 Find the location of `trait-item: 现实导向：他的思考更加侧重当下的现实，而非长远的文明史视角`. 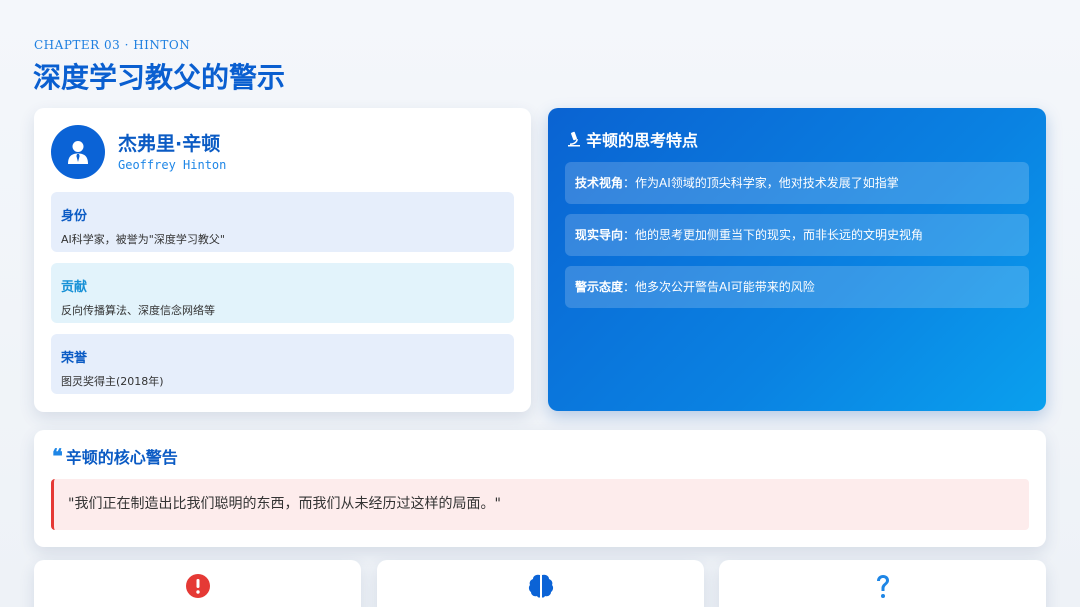

trait-item: 现实导向：他的思考更加侧重当下的现实，而非长远的文明史视角 is located at coordinates (797, 235).